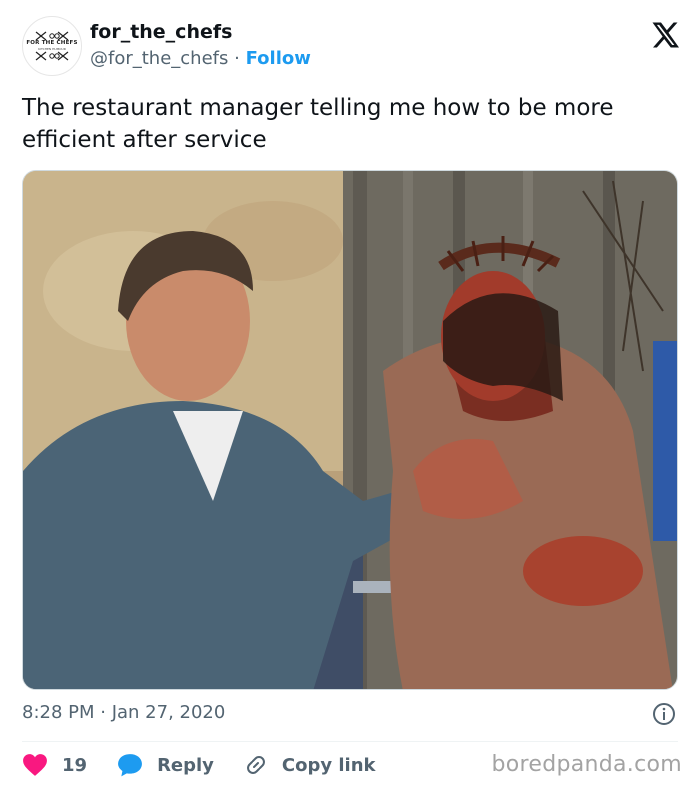  I want to click on tweet-timestamp: 8:28 PM · Jan 27, 2020, so click(123, 713).